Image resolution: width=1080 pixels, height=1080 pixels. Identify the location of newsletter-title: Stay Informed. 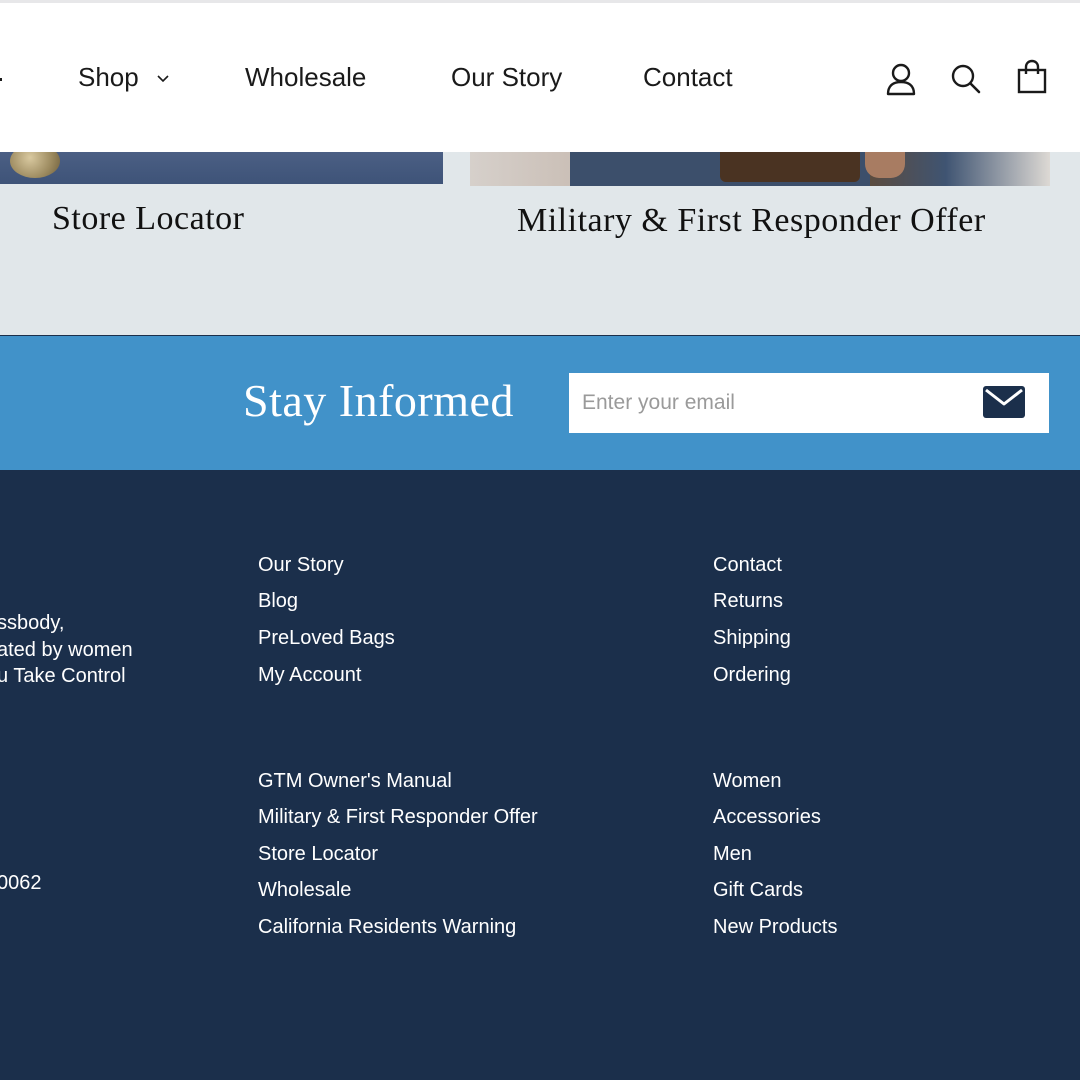
(378, 400).